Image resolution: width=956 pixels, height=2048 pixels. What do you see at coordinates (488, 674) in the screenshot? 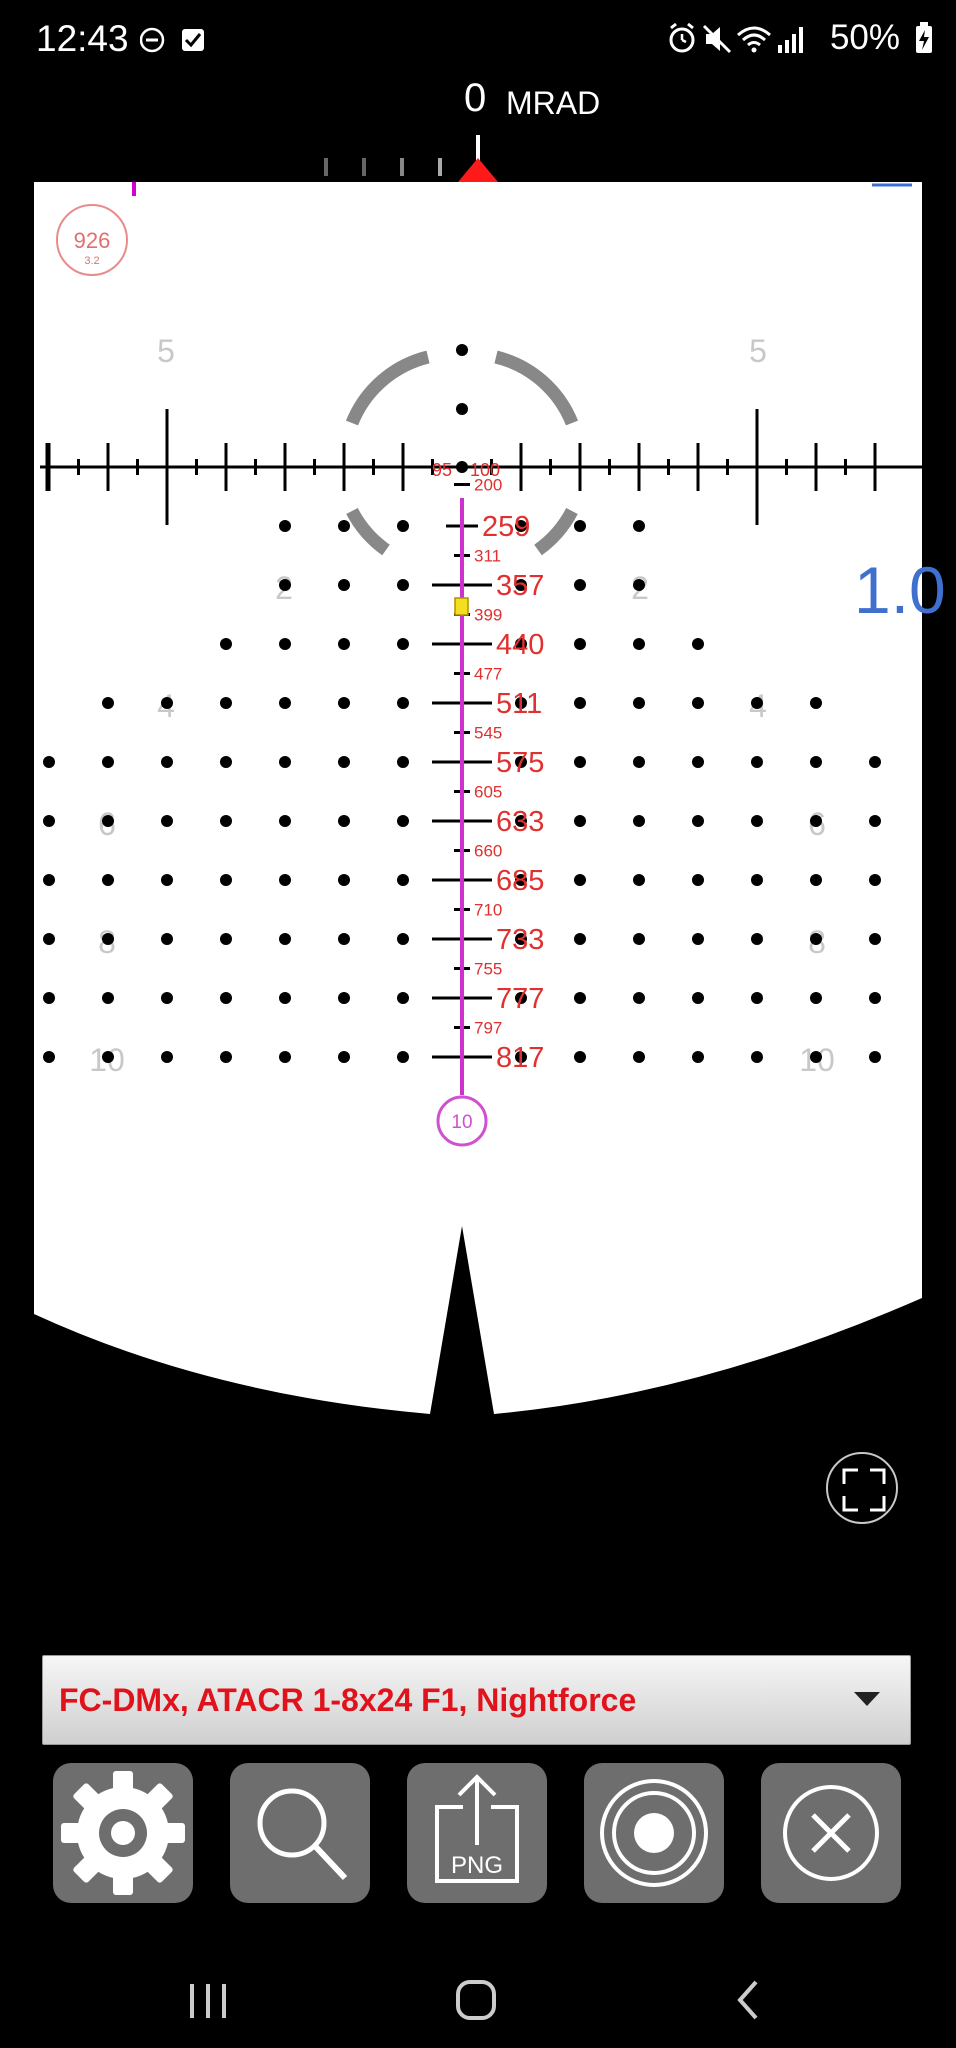
I see `bdc-minor-label: 477` at bounding box center [488, 674].